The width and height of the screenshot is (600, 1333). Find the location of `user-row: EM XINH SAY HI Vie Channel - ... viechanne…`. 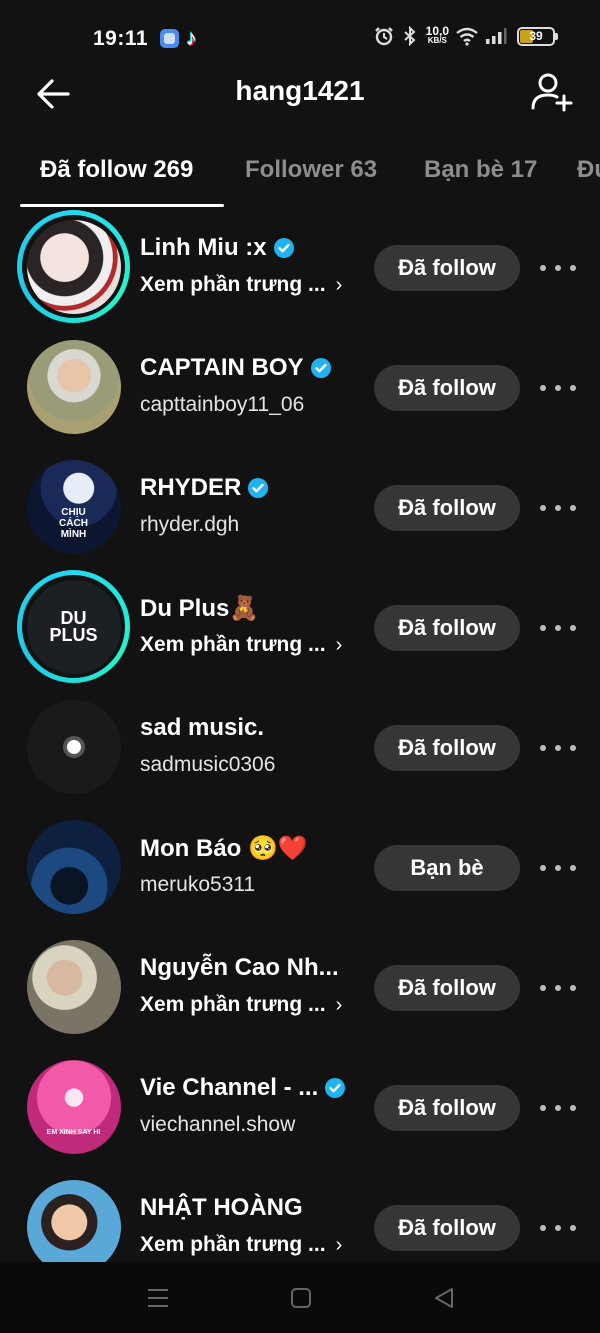

user-row: EM XINH SAY HI Vie Channel - ... viechanne… is located at coordinates (300, 1107).